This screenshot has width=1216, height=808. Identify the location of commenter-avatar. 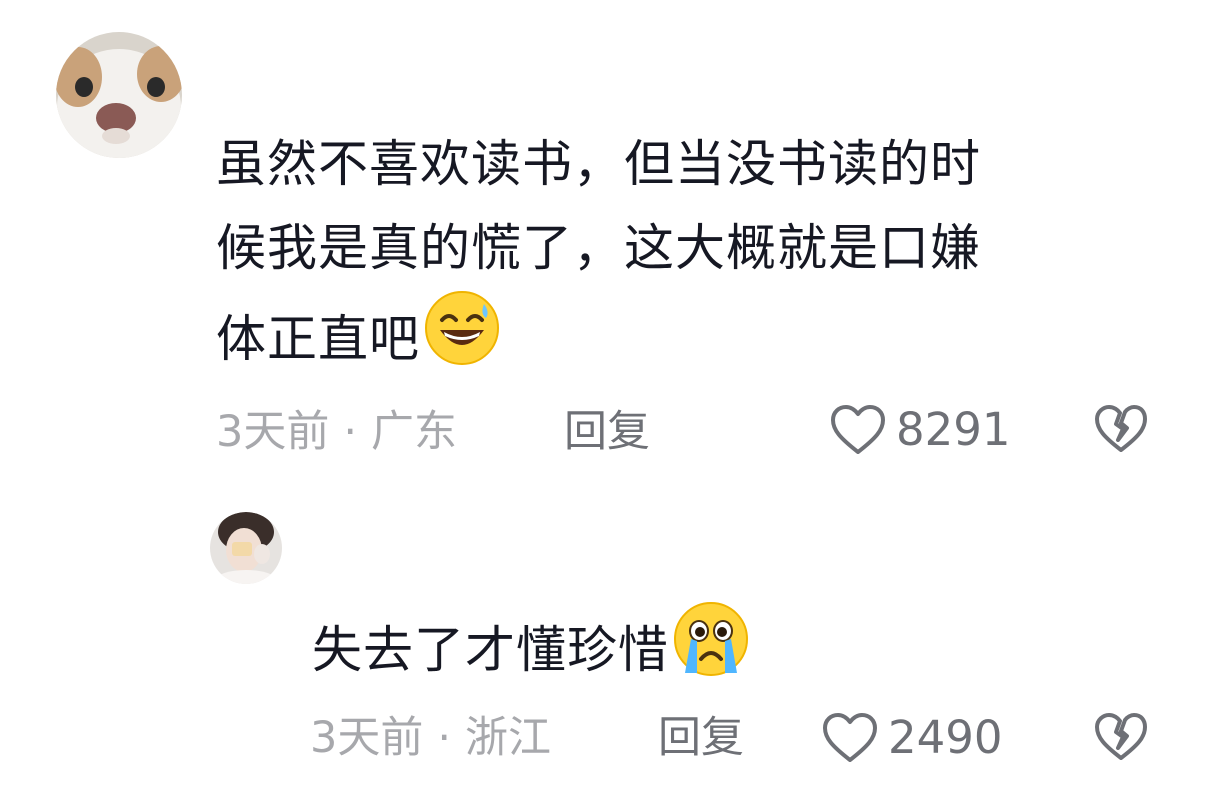
(119, 95).